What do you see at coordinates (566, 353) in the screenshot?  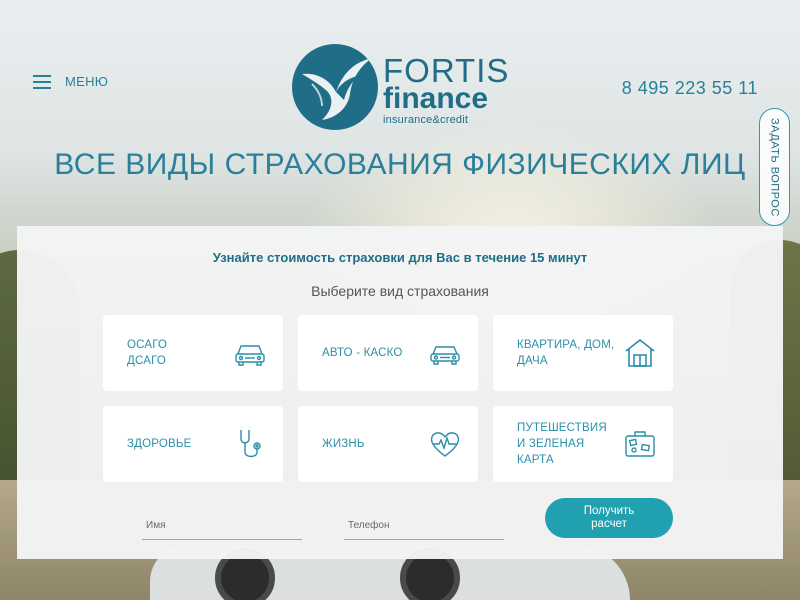 I see `tile-label: КВАРТИРА, ДОМ, ДАЧА` at bounding box center [566, 353].